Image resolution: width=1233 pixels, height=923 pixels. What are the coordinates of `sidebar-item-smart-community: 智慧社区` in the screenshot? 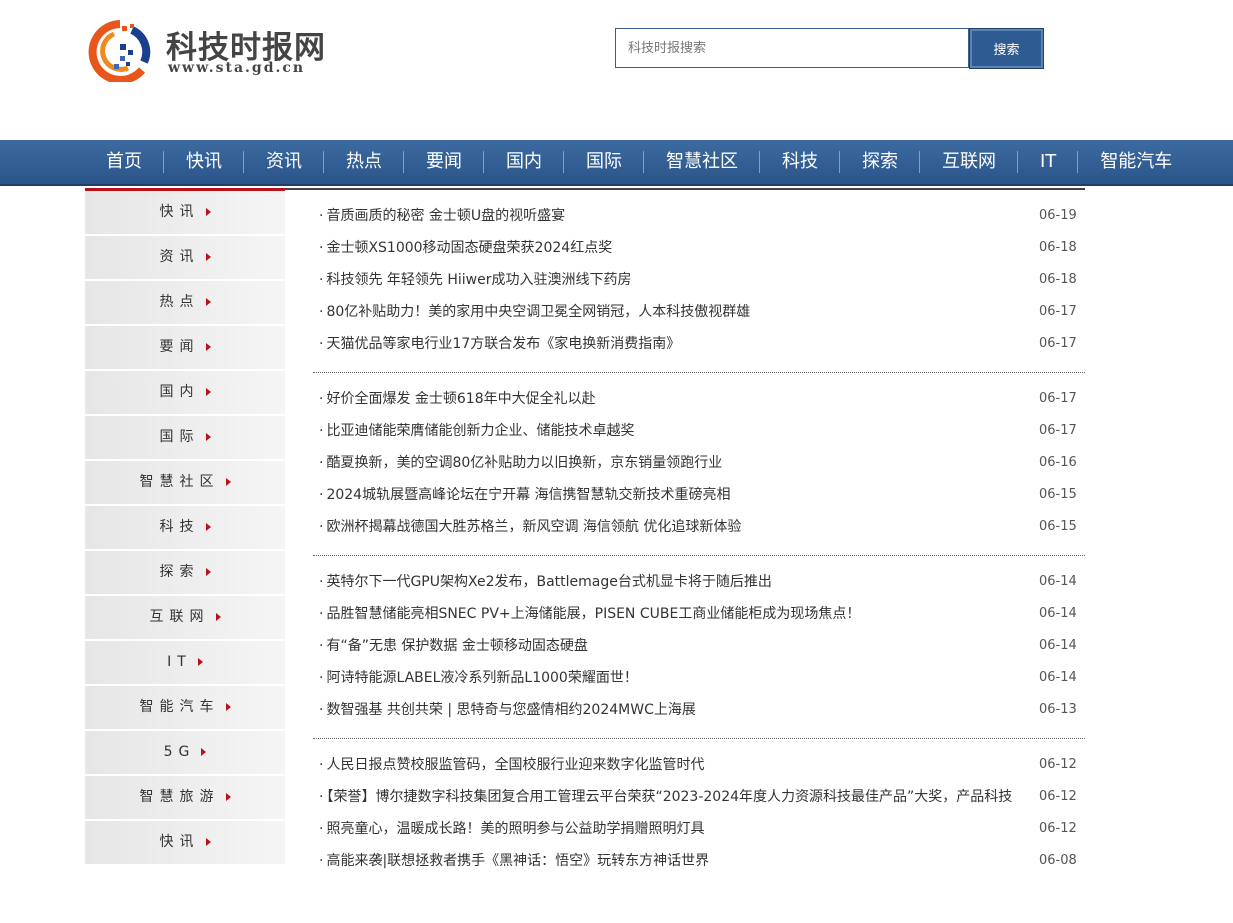 It's located at (185, 482).